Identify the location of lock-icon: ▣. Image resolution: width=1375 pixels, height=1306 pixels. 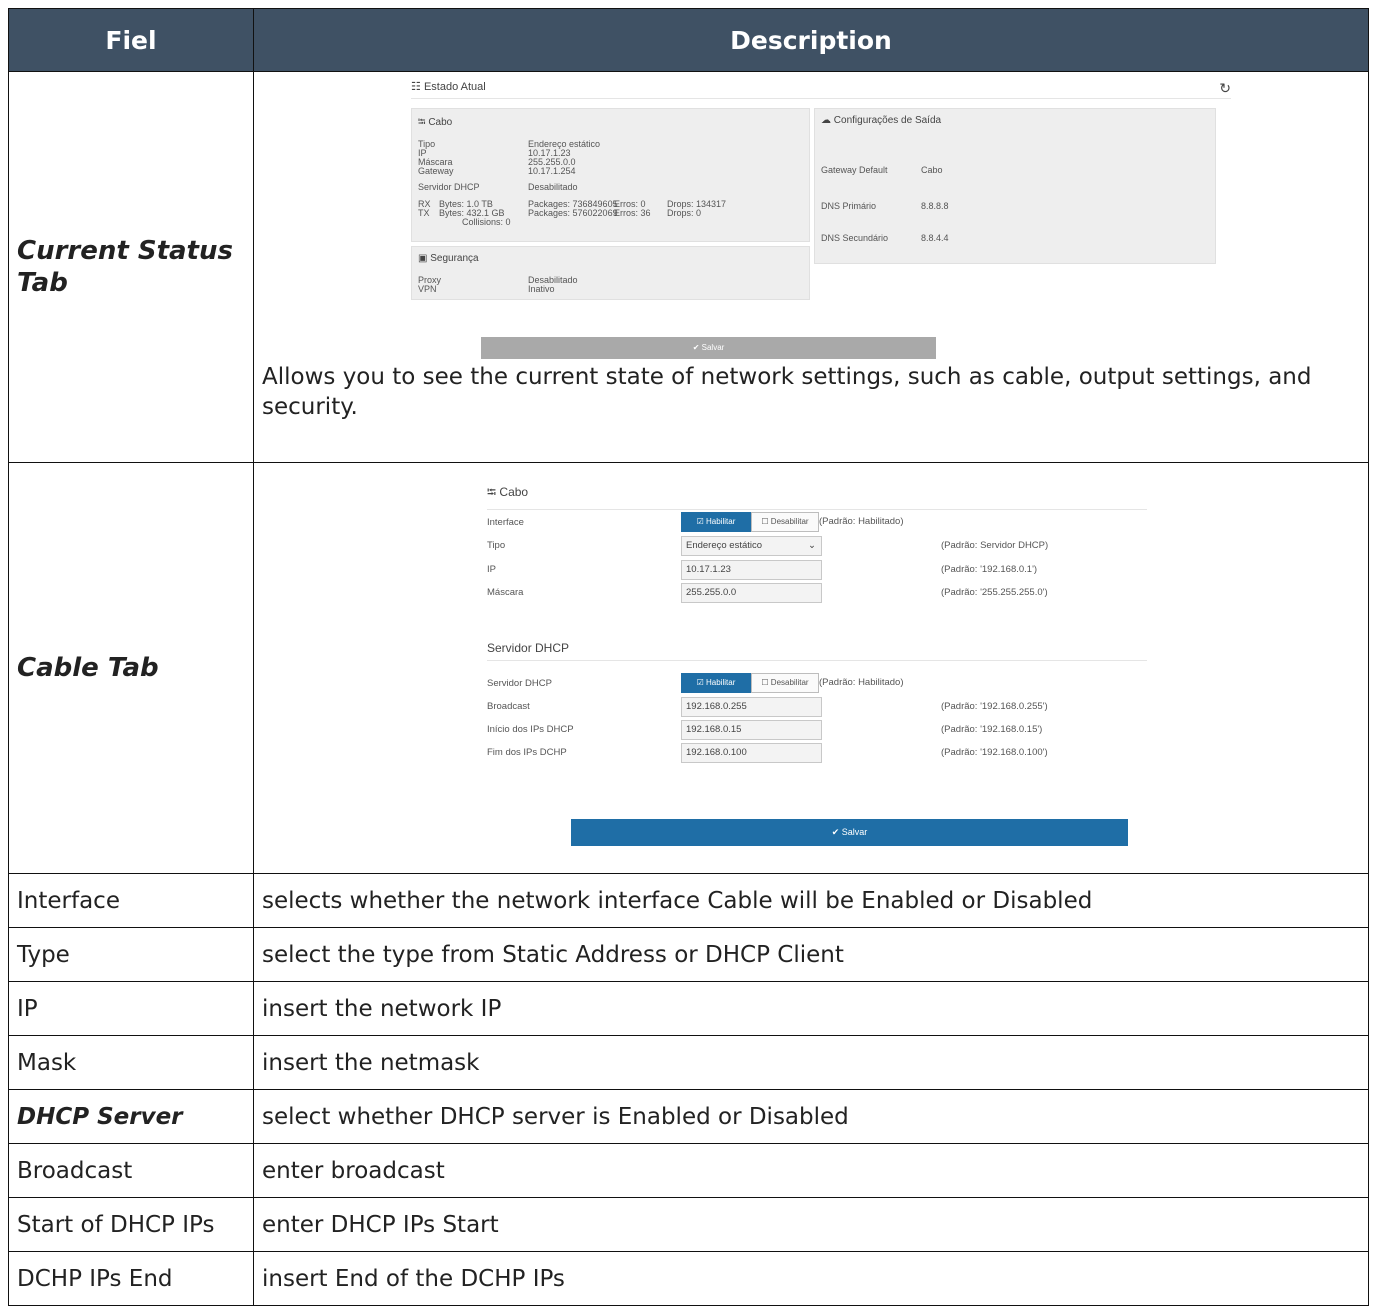
(423, 258).